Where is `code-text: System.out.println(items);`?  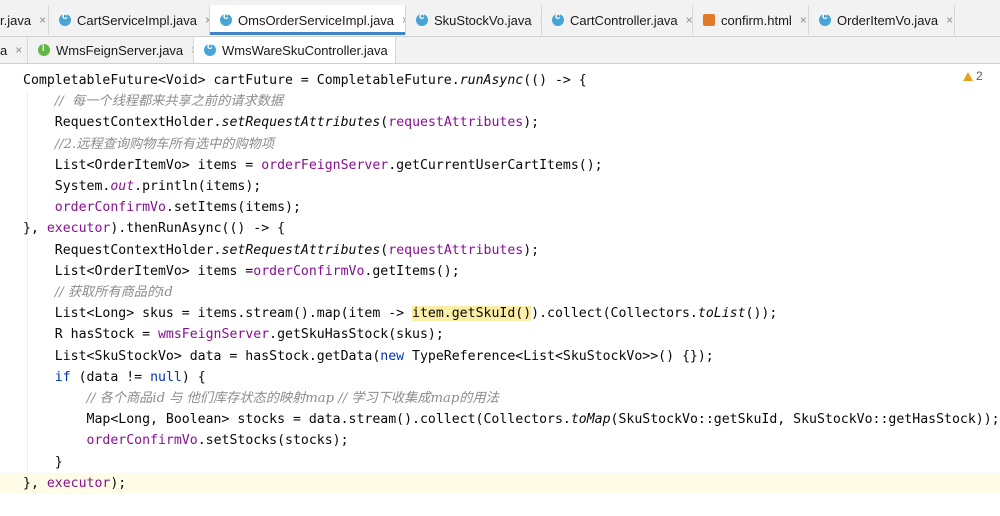
code-text: System.out.println(items); is located at coordinates (142, 186).